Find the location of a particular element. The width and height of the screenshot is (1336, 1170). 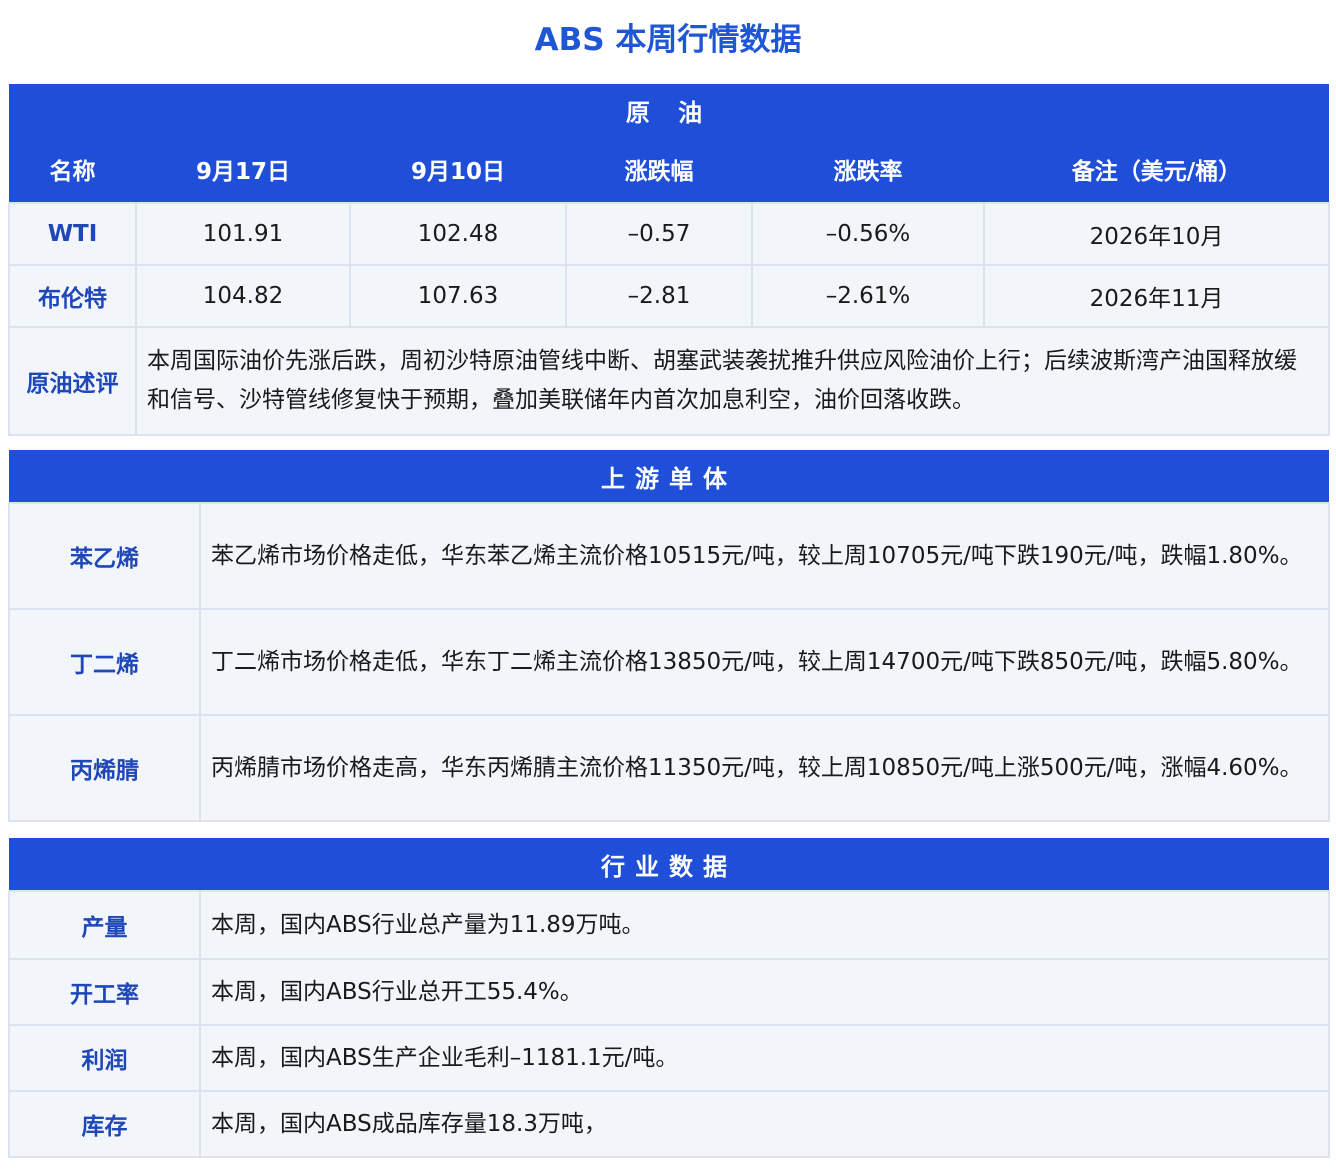

column-header-note: 备注（美元/桶） is located at coordinates (1157, 169).